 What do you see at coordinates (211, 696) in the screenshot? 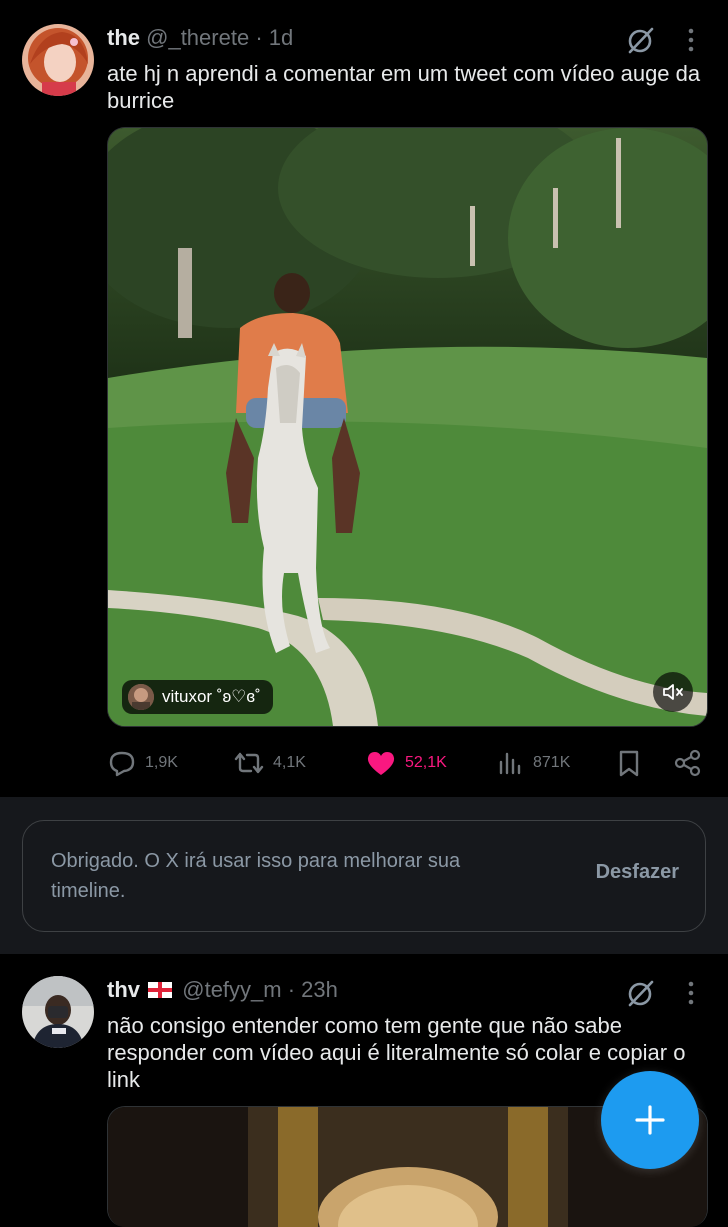
I see `attribution-name: vituxor ˚ʚ♡ɞ˚` at bounding box center [211, 696].